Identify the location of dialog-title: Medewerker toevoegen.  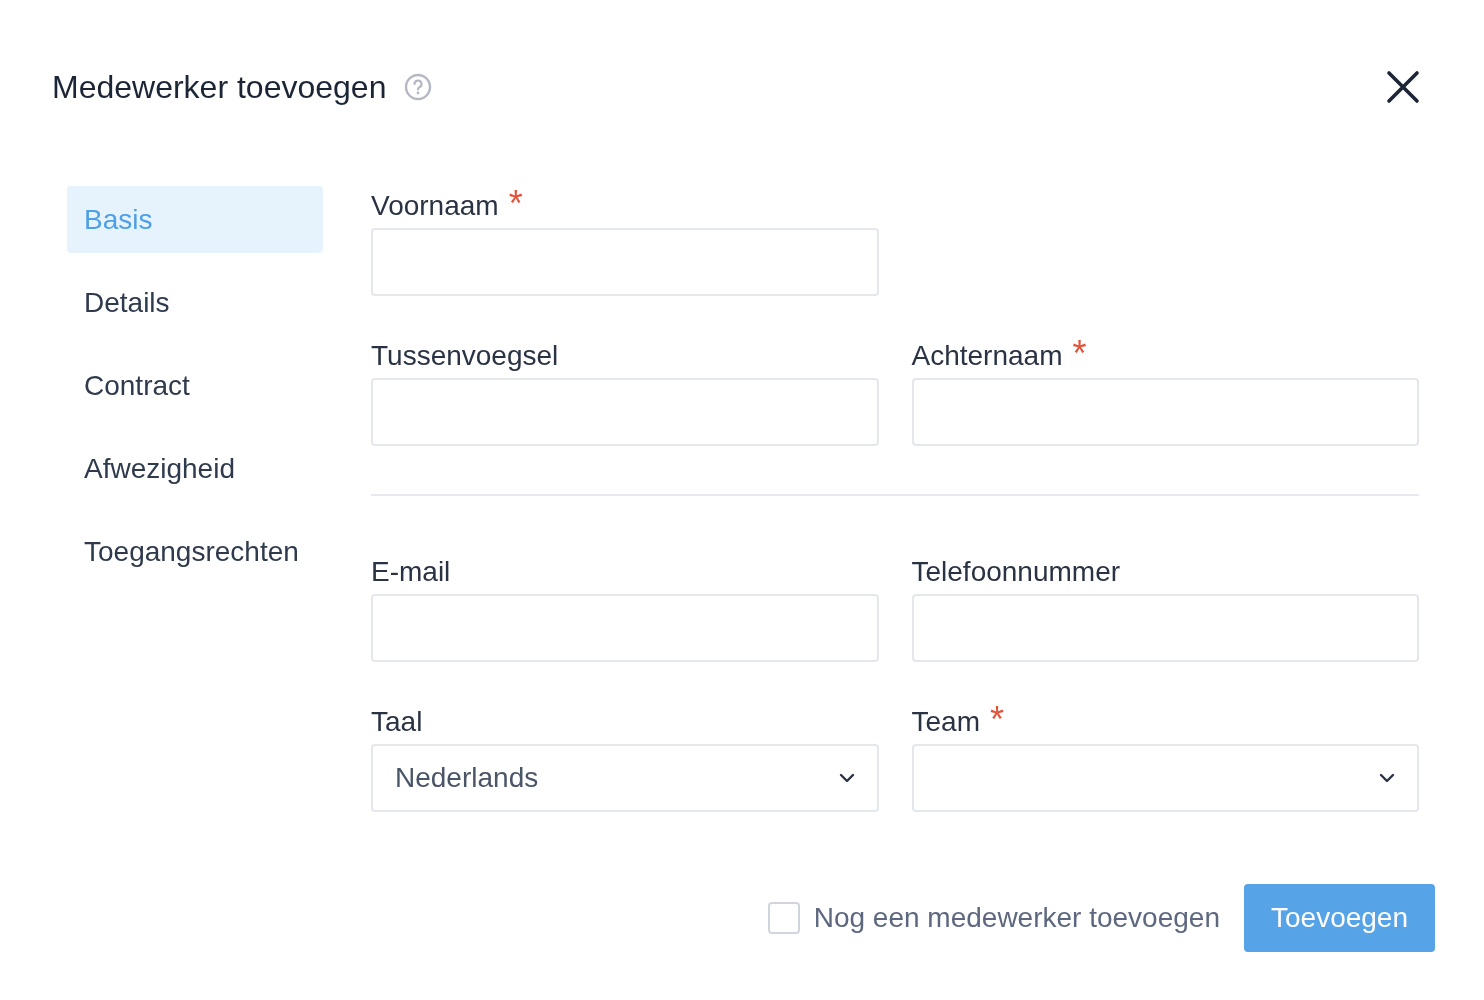
(219, 87).